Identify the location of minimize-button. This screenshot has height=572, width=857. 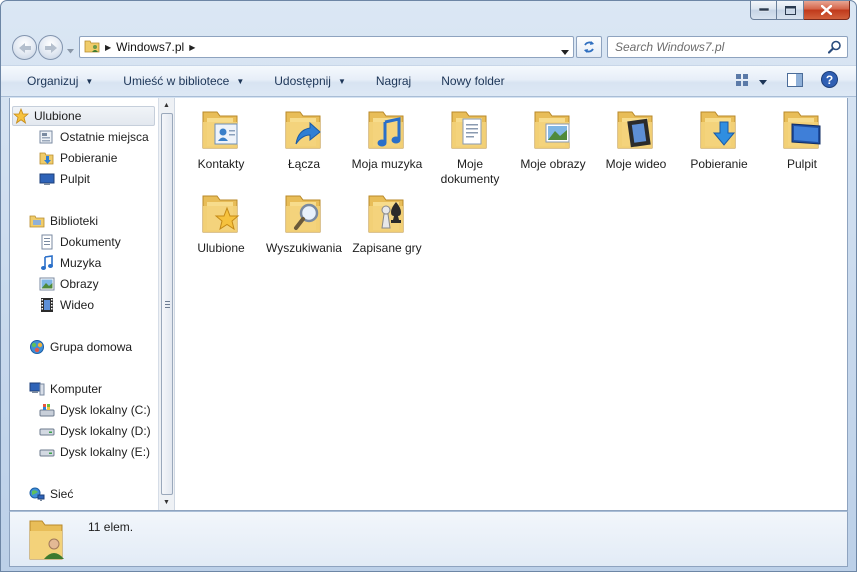
(763, 10).